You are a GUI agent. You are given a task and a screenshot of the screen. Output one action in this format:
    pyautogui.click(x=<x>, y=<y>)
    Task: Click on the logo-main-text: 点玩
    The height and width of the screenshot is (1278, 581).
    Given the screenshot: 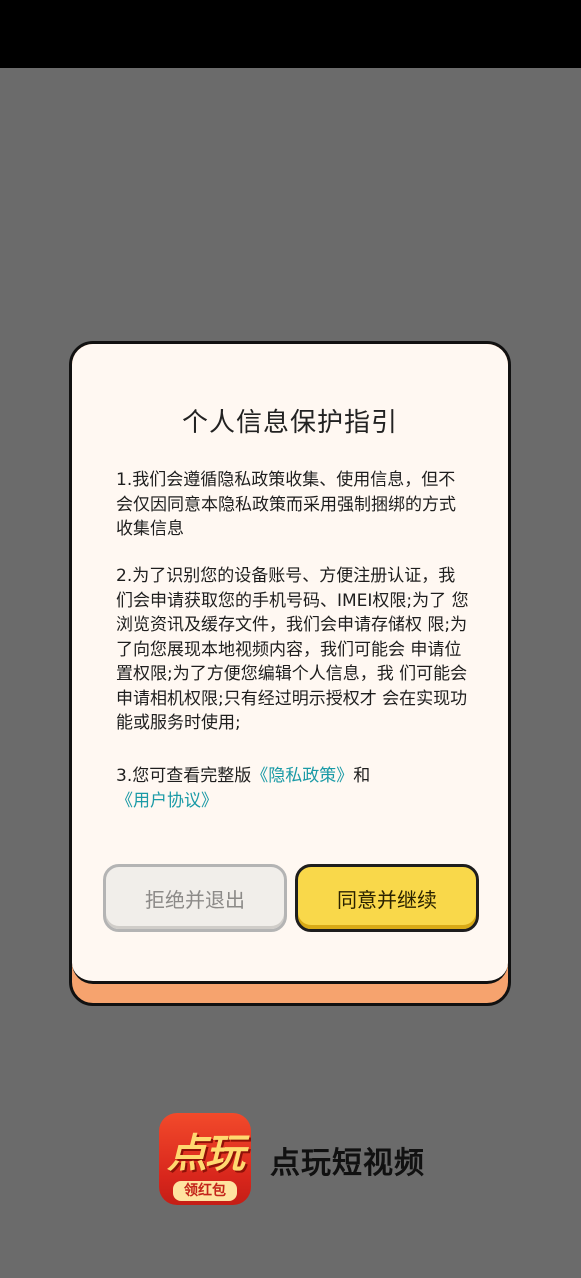 What is the action you would take?
    pyautogui.click(x=206, y=1154)
    